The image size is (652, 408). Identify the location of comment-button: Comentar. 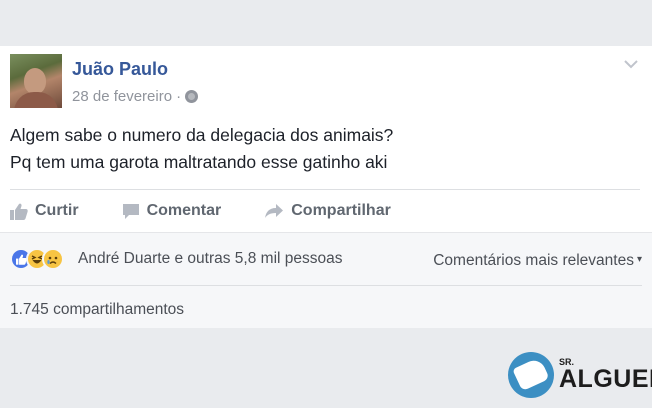
(172, 211).